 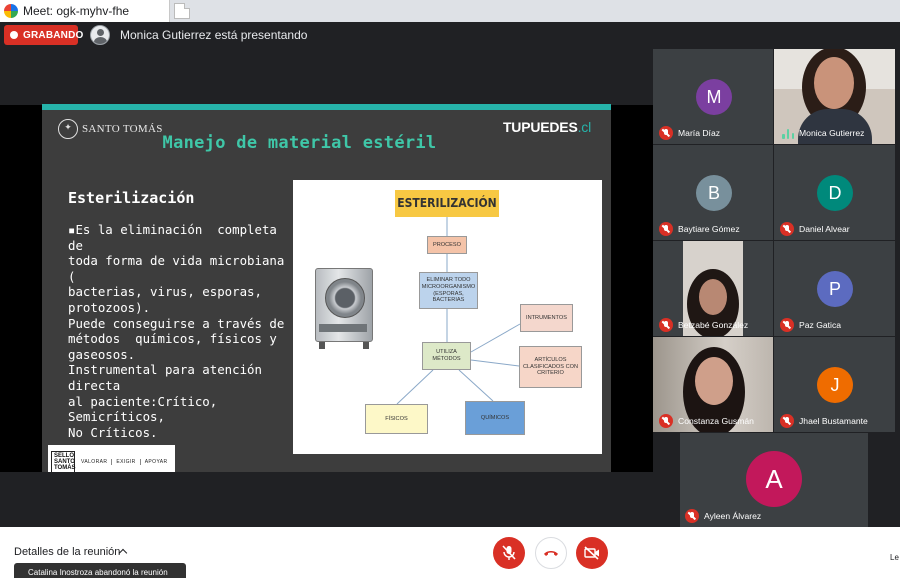 I want to click on sello-values: VALORAR EXIGIR APOYAR, so click(x=126, y=461).